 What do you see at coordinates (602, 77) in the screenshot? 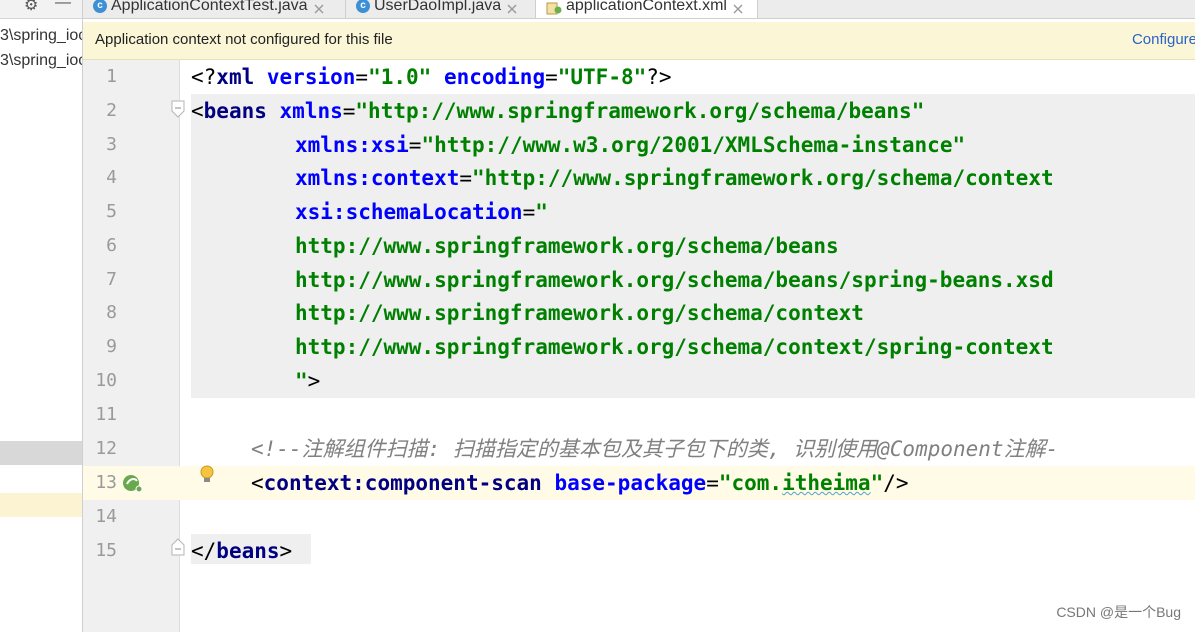
I see `token: "UTF-8"` at bounding box center [602, 77].